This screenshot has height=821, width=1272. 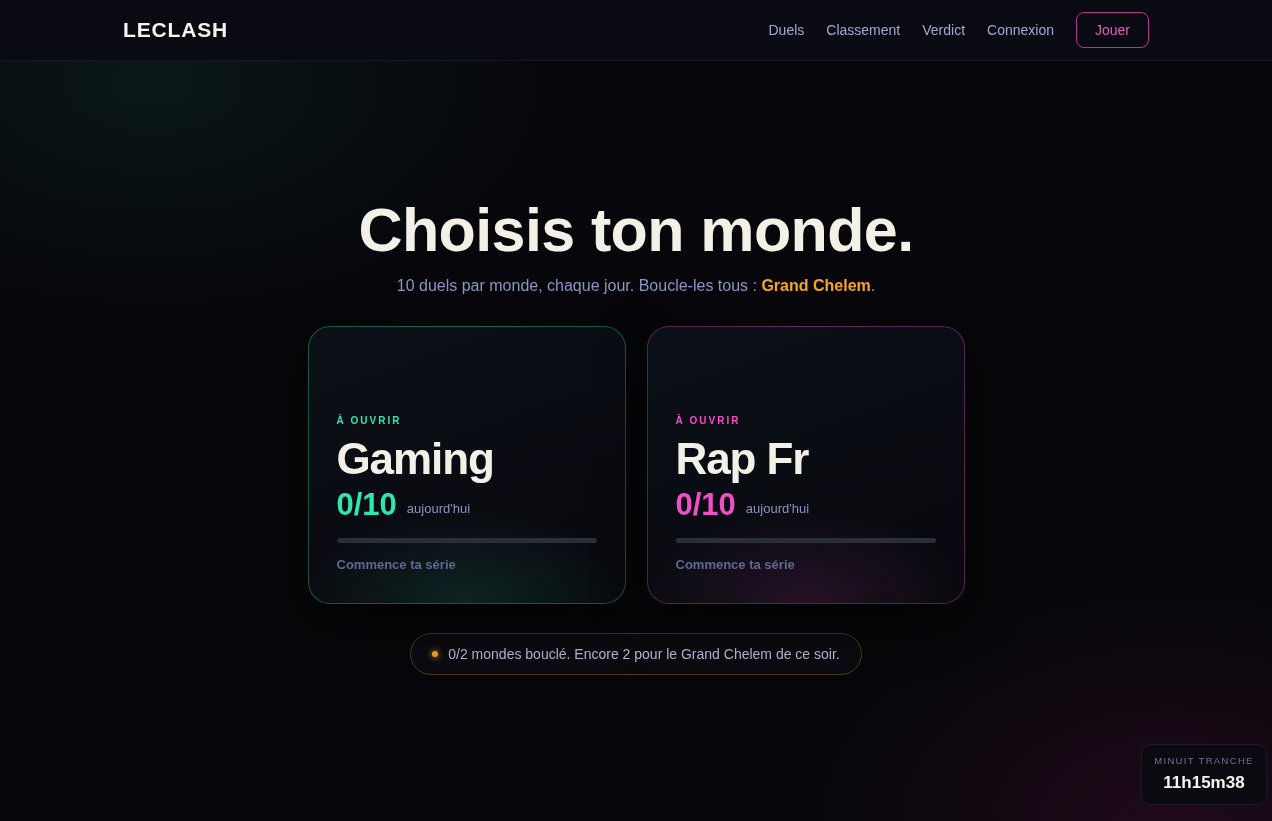 I want to click on notice-text: 0/2 mondes bouclé. Encore 2 pour le Grand Chelem de ce soir., so click(x=644, y=654).